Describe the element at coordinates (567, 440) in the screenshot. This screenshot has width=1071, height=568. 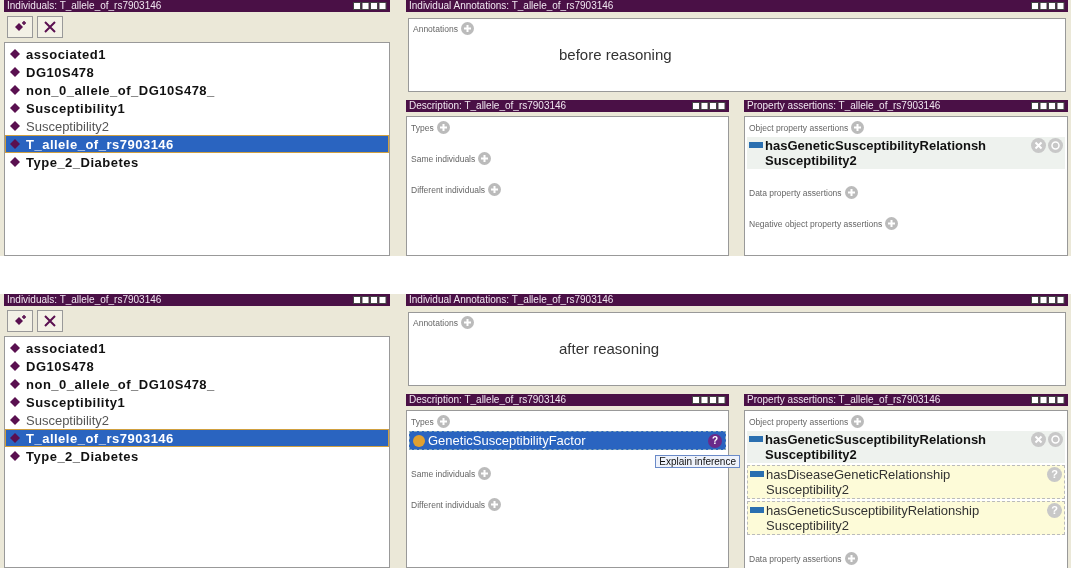
I see `type-item: GeneticSusceptibilityFactor ?` at that location.